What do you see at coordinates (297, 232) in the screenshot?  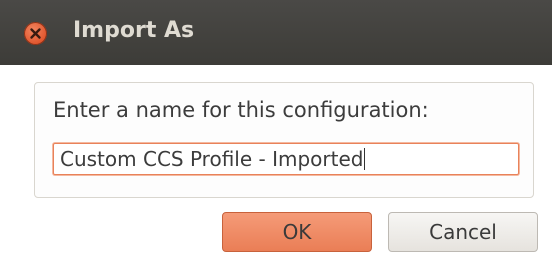 I see `ok-button: OK` at bounding box center [297, 232].